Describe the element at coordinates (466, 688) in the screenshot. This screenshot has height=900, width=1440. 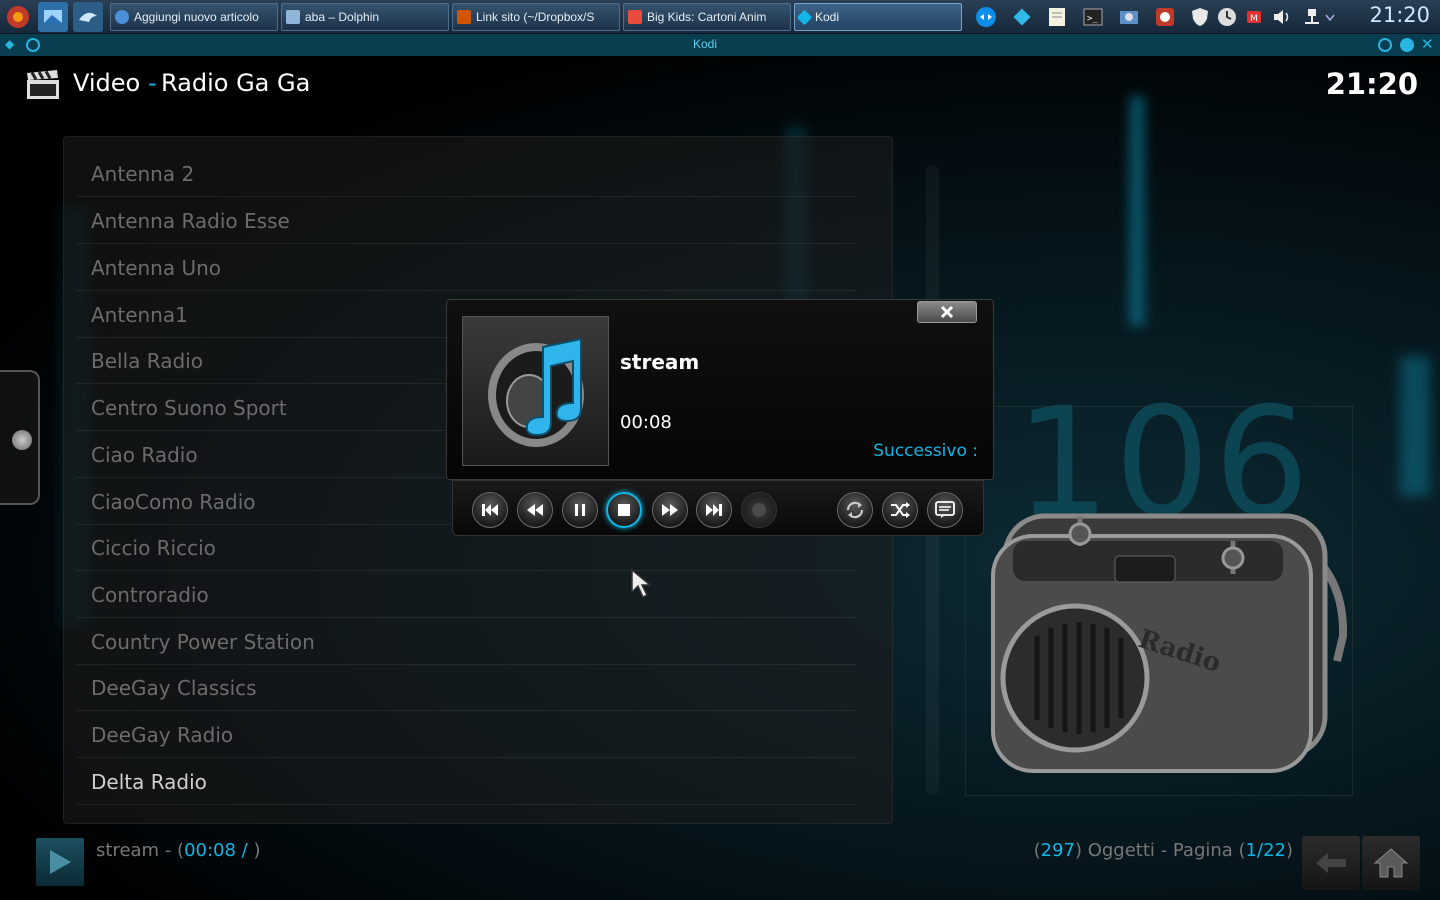
I see `list-item: DeeGay Classics` at that location.